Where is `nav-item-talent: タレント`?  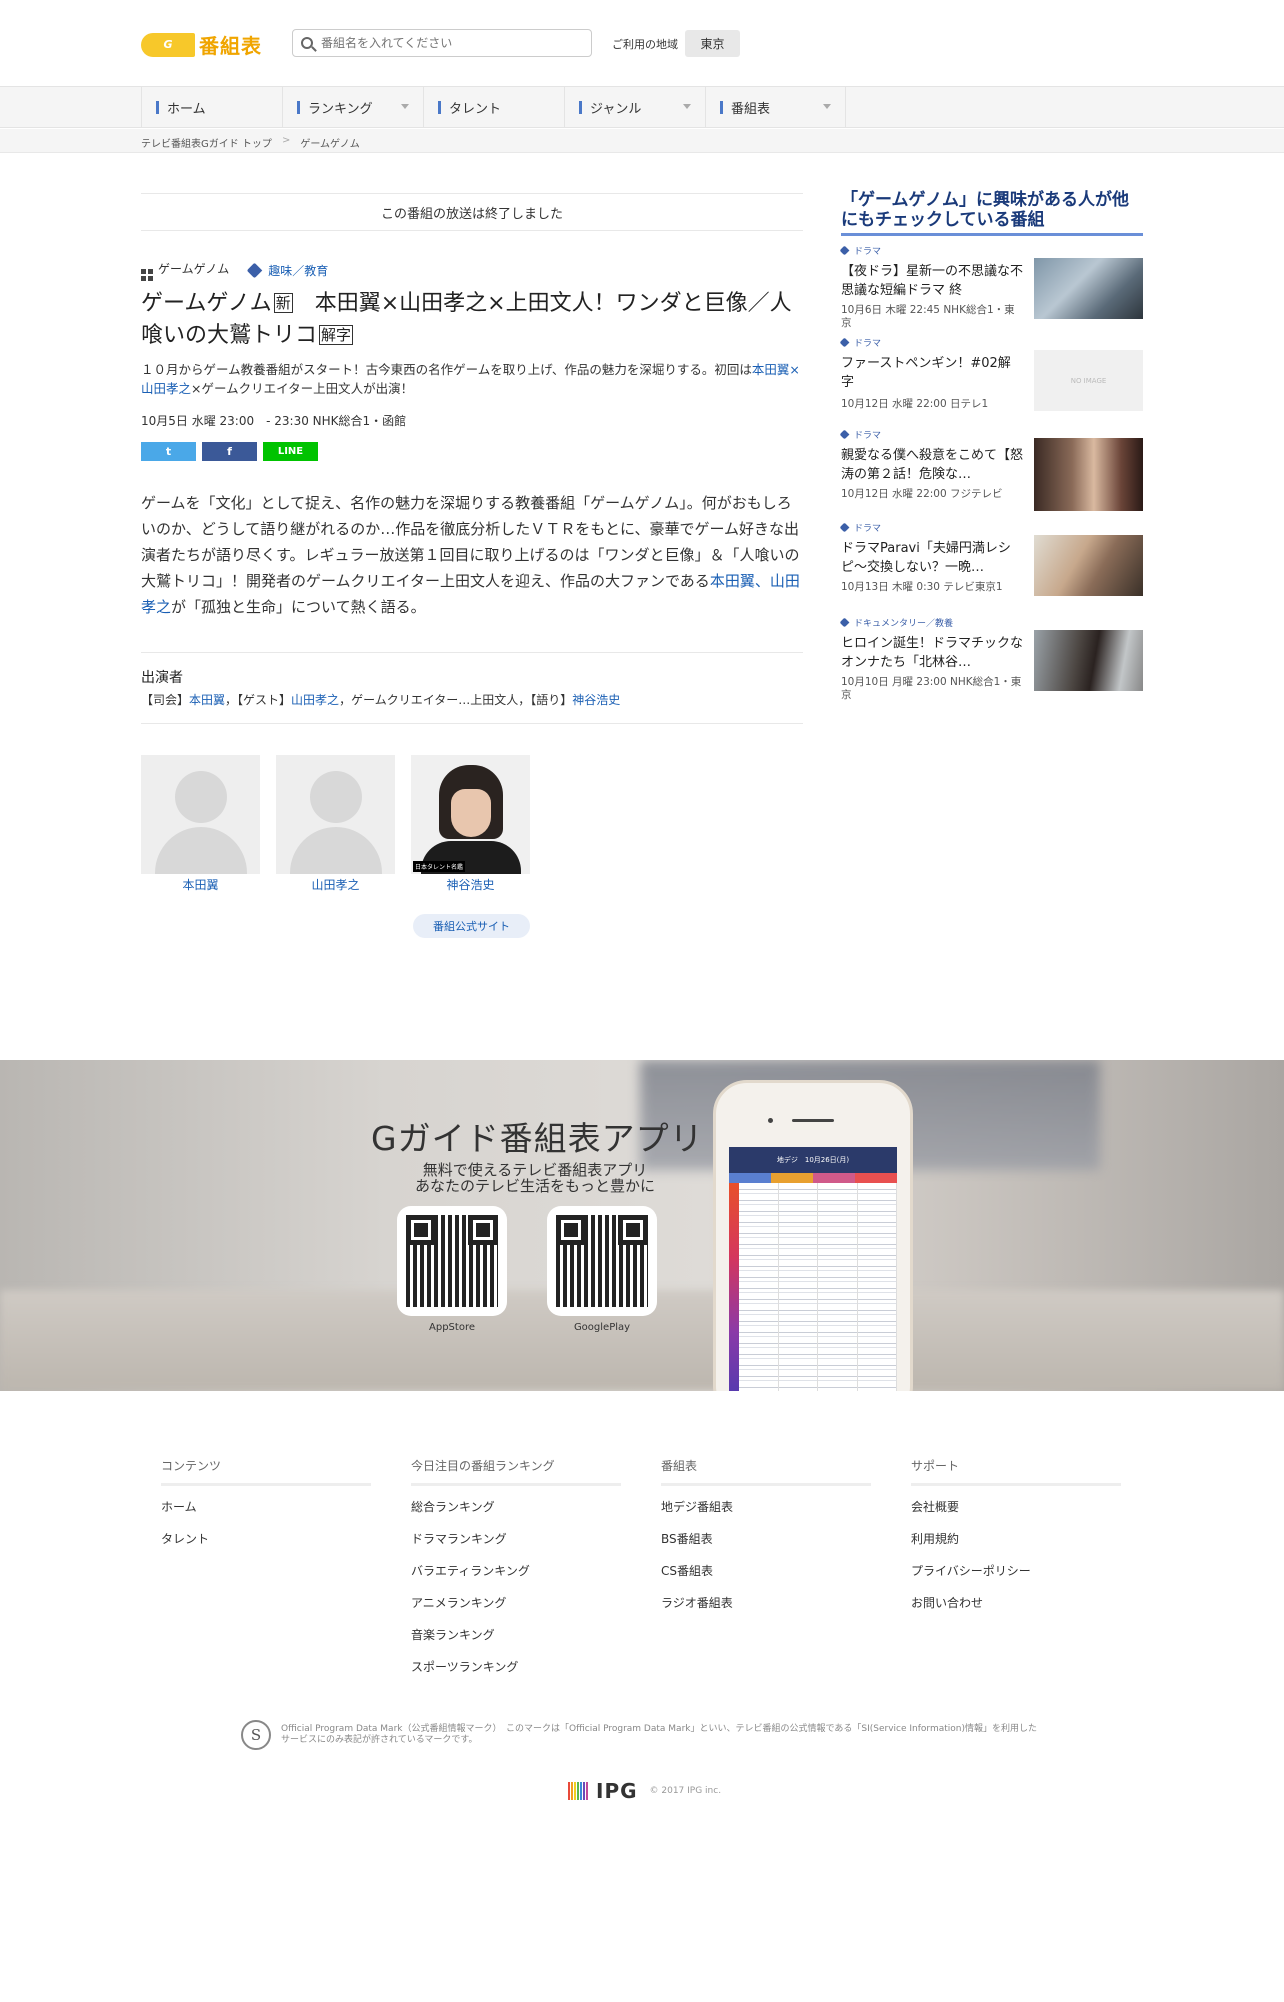 nav-item-talent: タレント is located at coordinates (493, 107).